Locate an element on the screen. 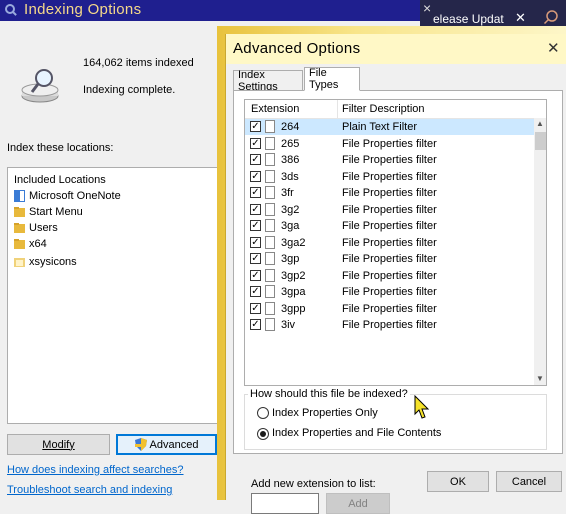  location-item: Users is located at coordinates (36, 228).